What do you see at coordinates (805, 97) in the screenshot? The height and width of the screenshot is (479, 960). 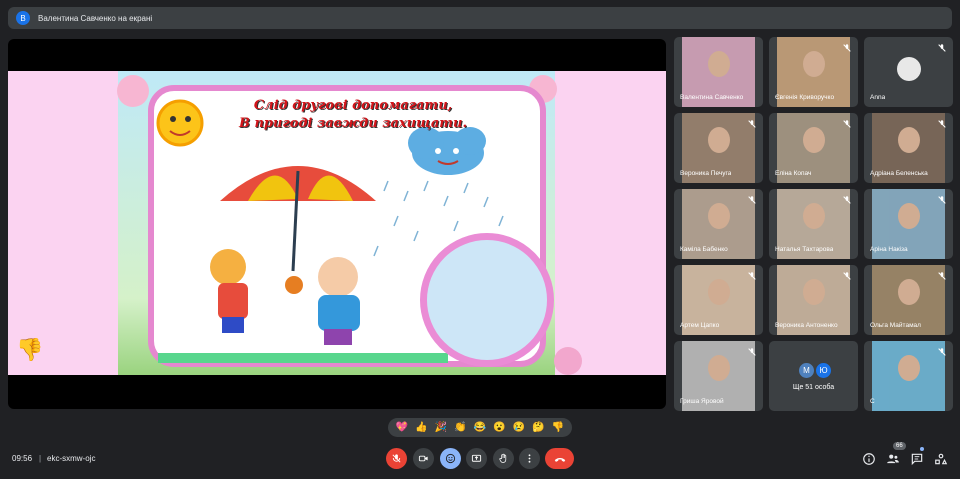 I see `participant-name: Євгенія Криворучко` at bounding box center [805, 97].